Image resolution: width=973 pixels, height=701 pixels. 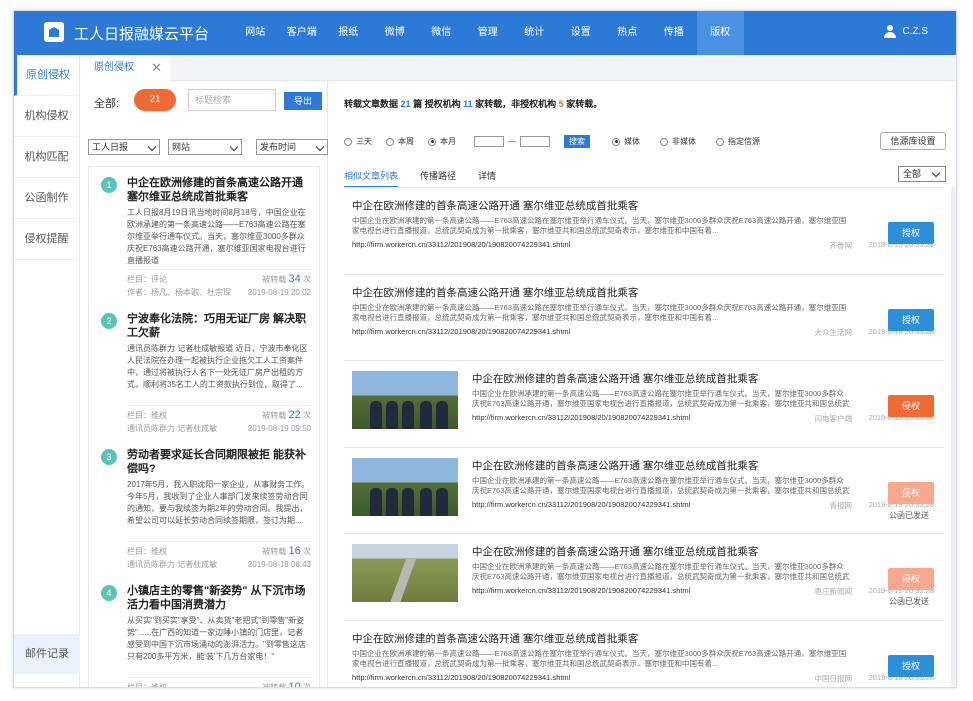 What do you see at coordinates (109, 593) in the screenshot?
I see `item-number-badge: 4` at bounding box center [109, 593].